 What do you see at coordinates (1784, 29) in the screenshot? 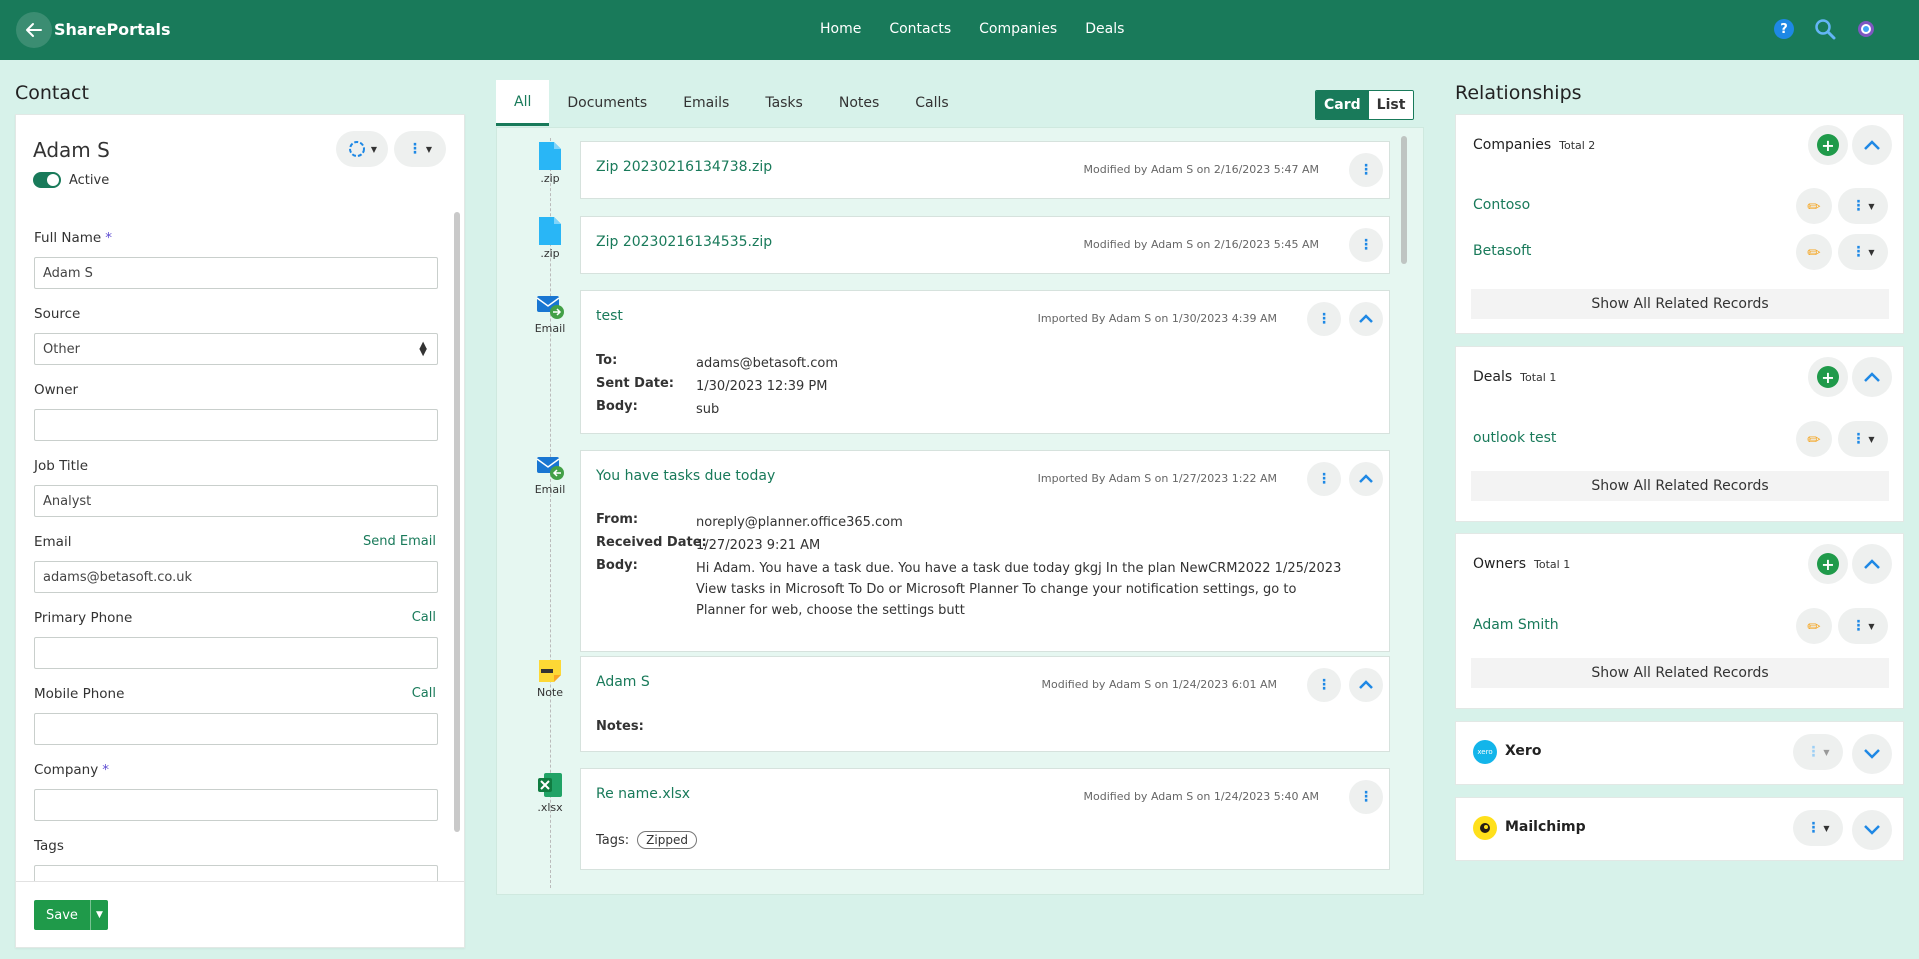
I see `help-icon: ?` at bounding box center [1784, 29].